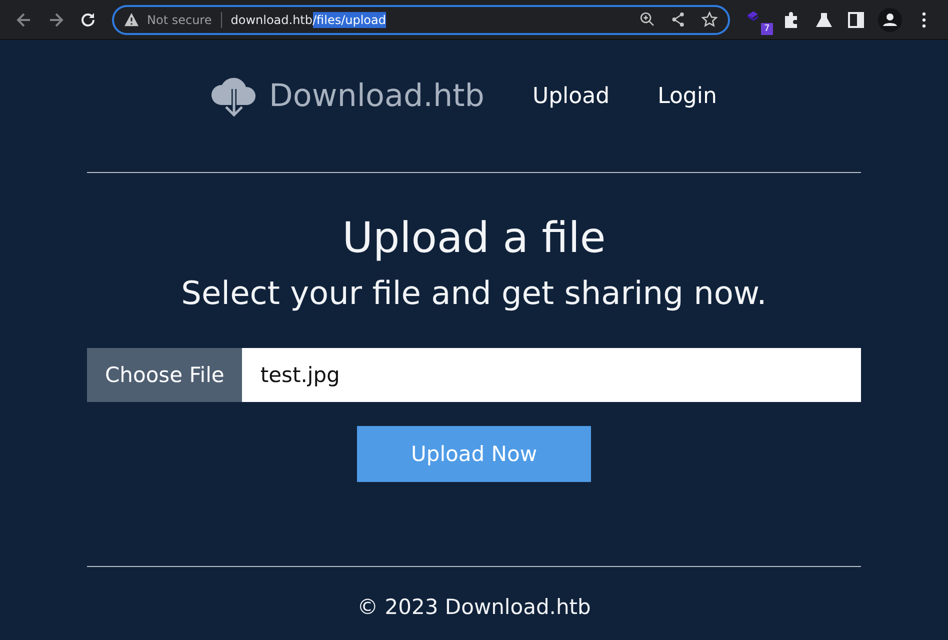 Image resolution: width=948 pixels, height=640 pixels. Describe the element at coordinates (299, 375) in the screenshot. I see `file-name: test.jpg` at that location.